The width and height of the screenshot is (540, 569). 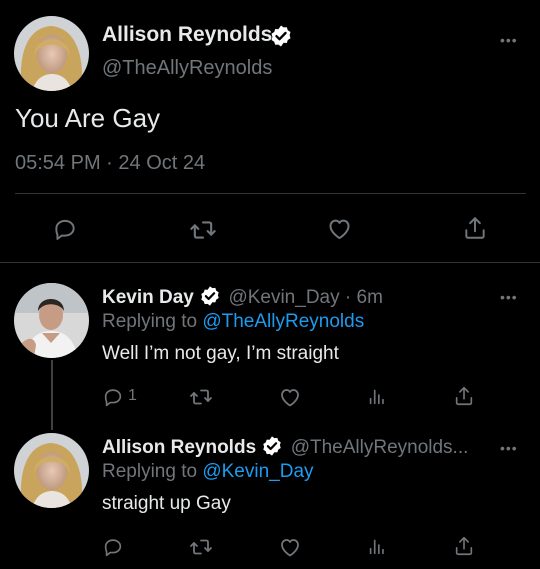 I want to click on mention-link: @Kevin_Day, so click(x=257, y=471).